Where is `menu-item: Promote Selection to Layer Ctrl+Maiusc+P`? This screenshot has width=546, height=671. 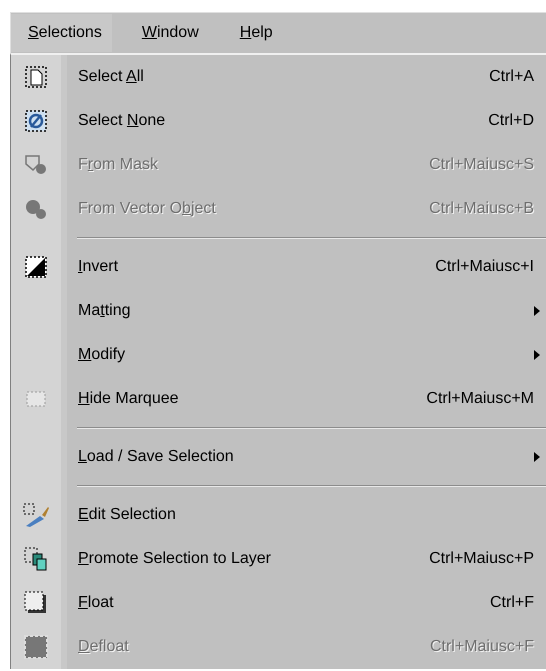 menu-item: Promote Selection to Layer Ctrl+Maiusc+P is located at coordinates (278, 559).